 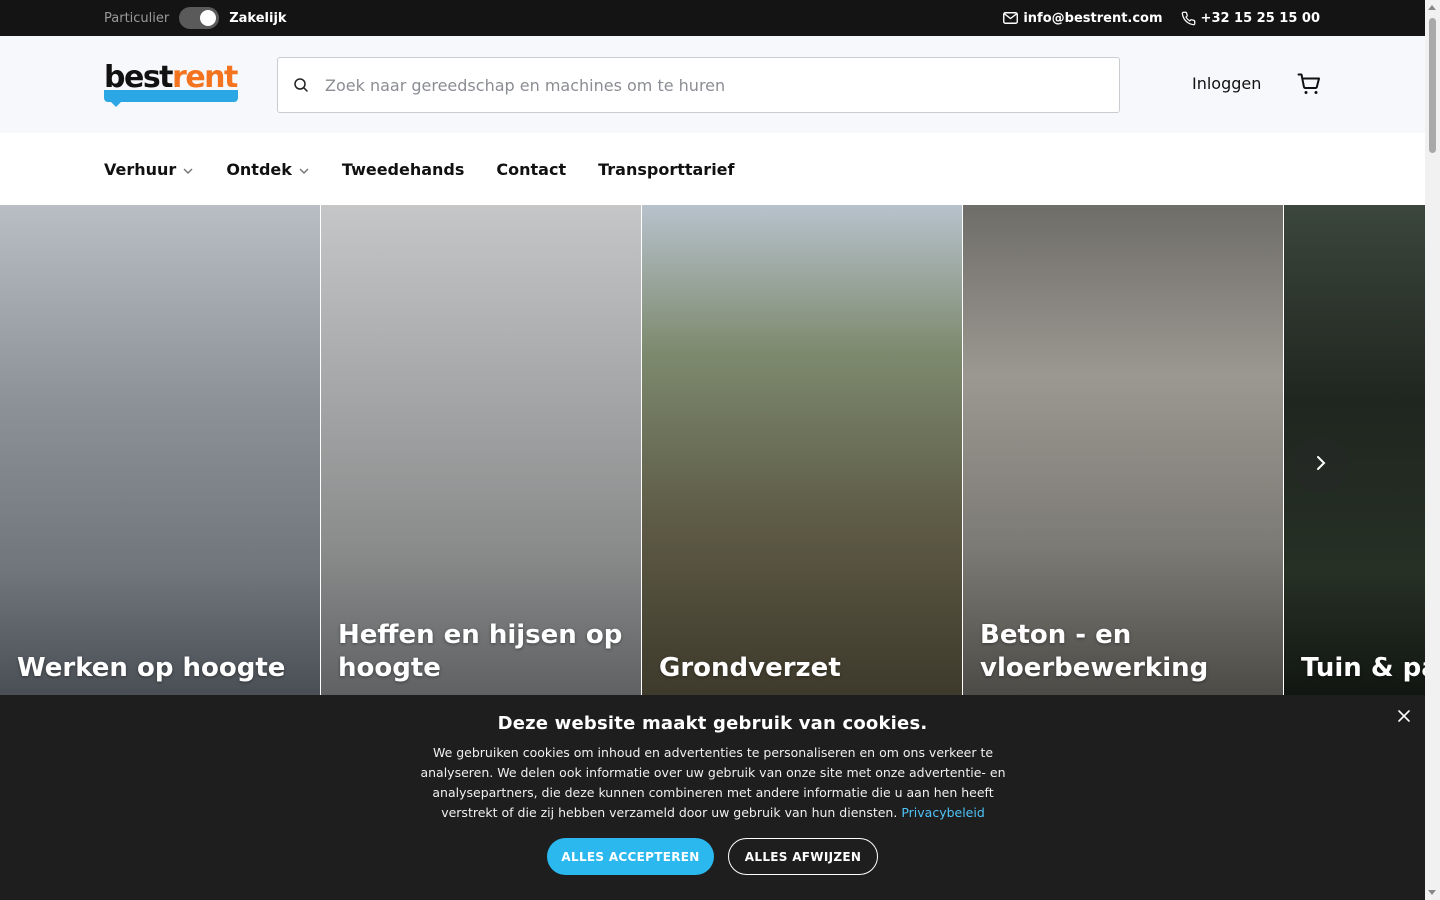 What do you see at coordinates (1093, 18) in the screenshot?
I see `email-text: info@bestrent.com` at bounding box center [1093, 18].